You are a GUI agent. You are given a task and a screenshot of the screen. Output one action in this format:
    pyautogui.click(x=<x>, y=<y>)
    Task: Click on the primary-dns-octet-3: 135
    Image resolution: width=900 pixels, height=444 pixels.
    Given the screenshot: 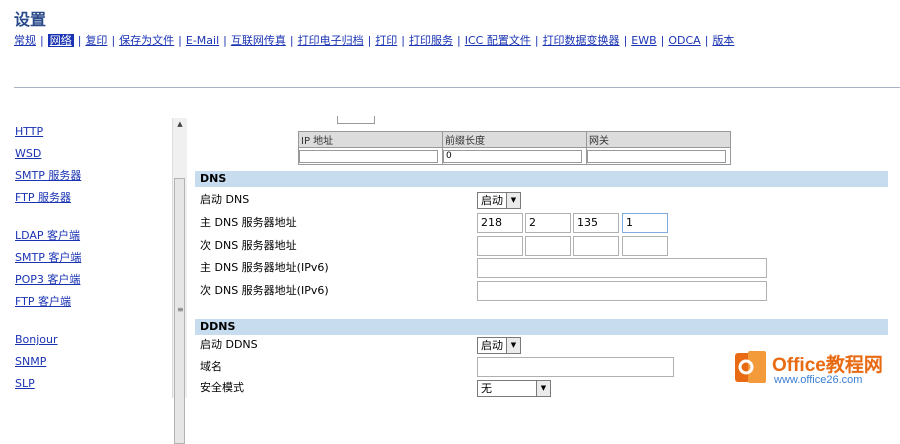 What is the action you would take?
    pyautogui.click(x=596, y=223)
    